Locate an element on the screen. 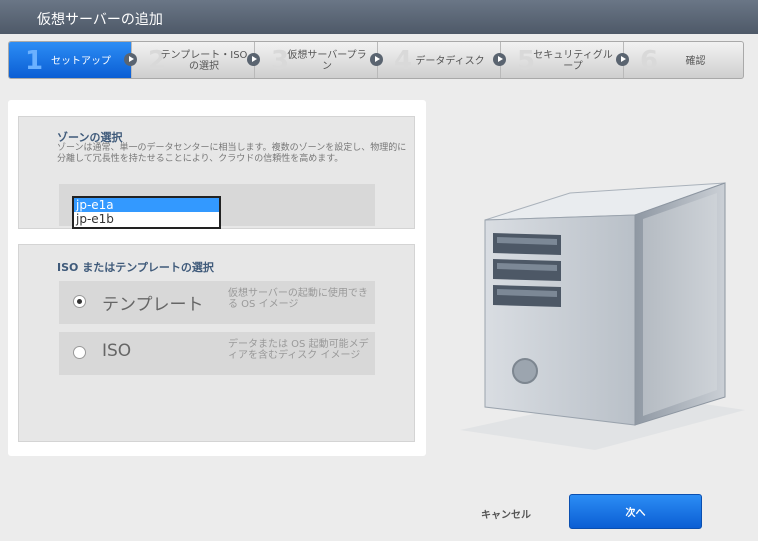 The width and height of the screenshot is (758, 541). step-server-plan: 3 仮想サーバープラン is located at coordinates (319, 60).